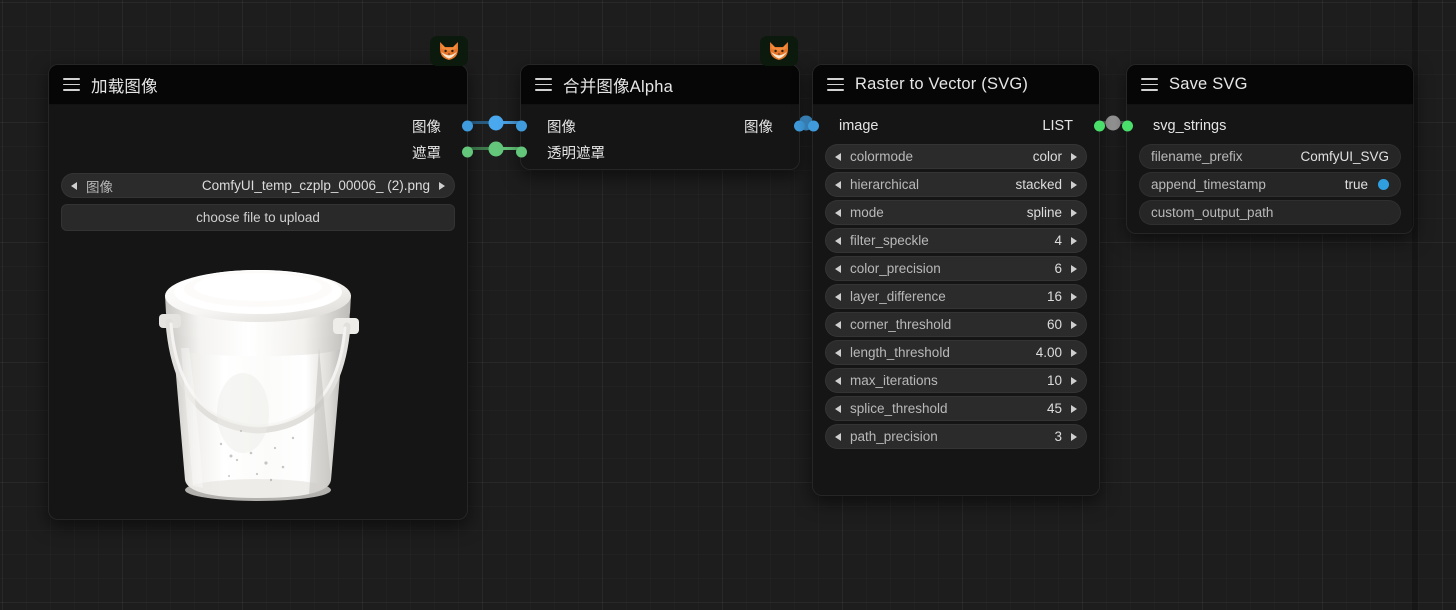  What do you see at coordinates (258, 85) in the screenshot?
I see `node-header: 加载图像` at bounding box center [258, 85].